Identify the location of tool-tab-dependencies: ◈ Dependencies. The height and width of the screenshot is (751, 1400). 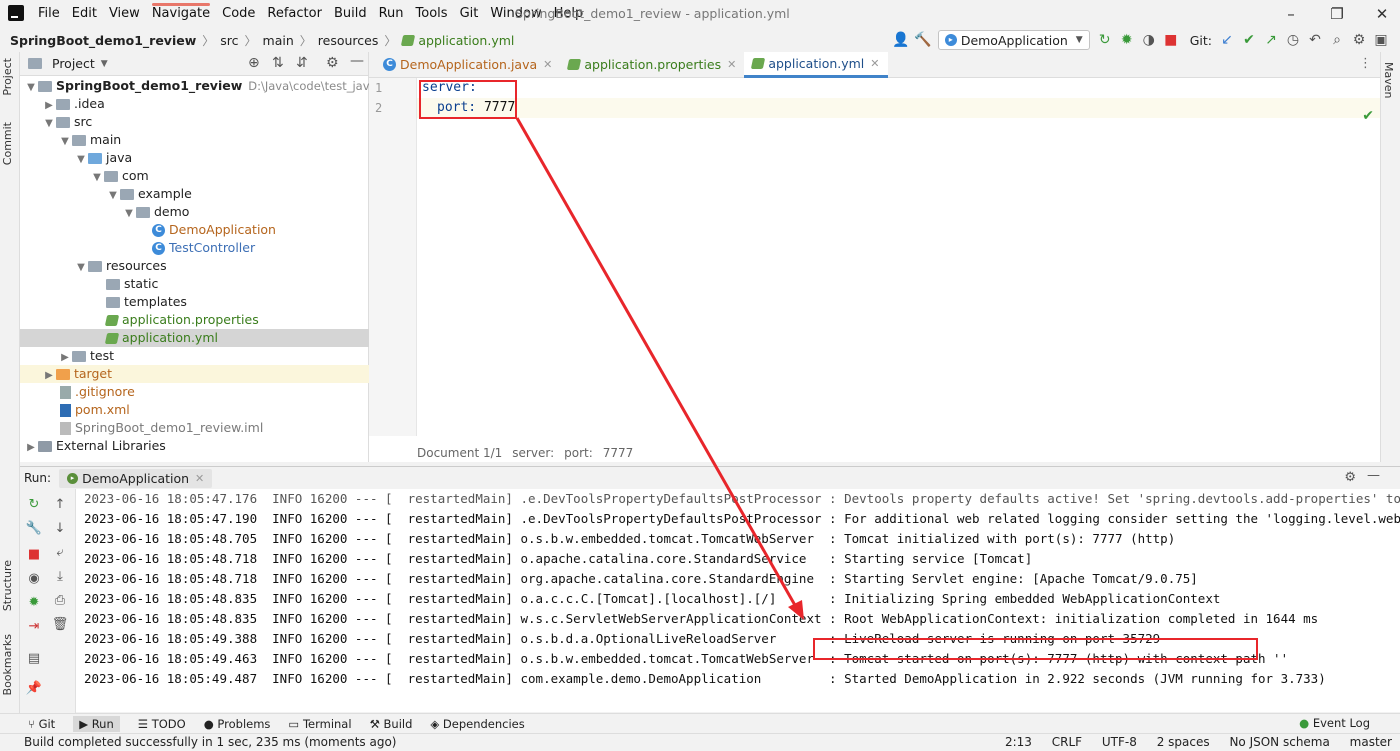
(477, 724).